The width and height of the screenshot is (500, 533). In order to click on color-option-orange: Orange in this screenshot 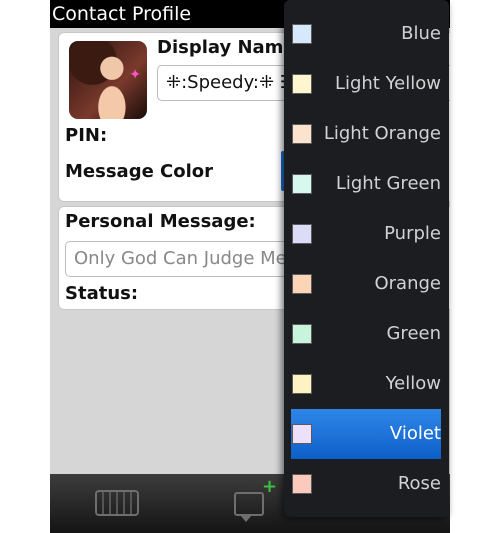, I will do `click(366, 284)`.